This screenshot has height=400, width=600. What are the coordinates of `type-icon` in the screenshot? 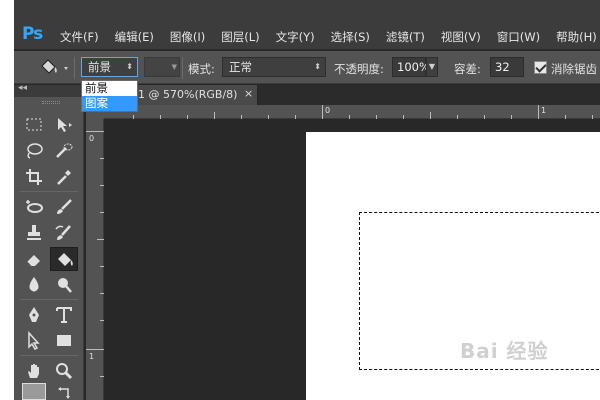 It's located at (64, 315).